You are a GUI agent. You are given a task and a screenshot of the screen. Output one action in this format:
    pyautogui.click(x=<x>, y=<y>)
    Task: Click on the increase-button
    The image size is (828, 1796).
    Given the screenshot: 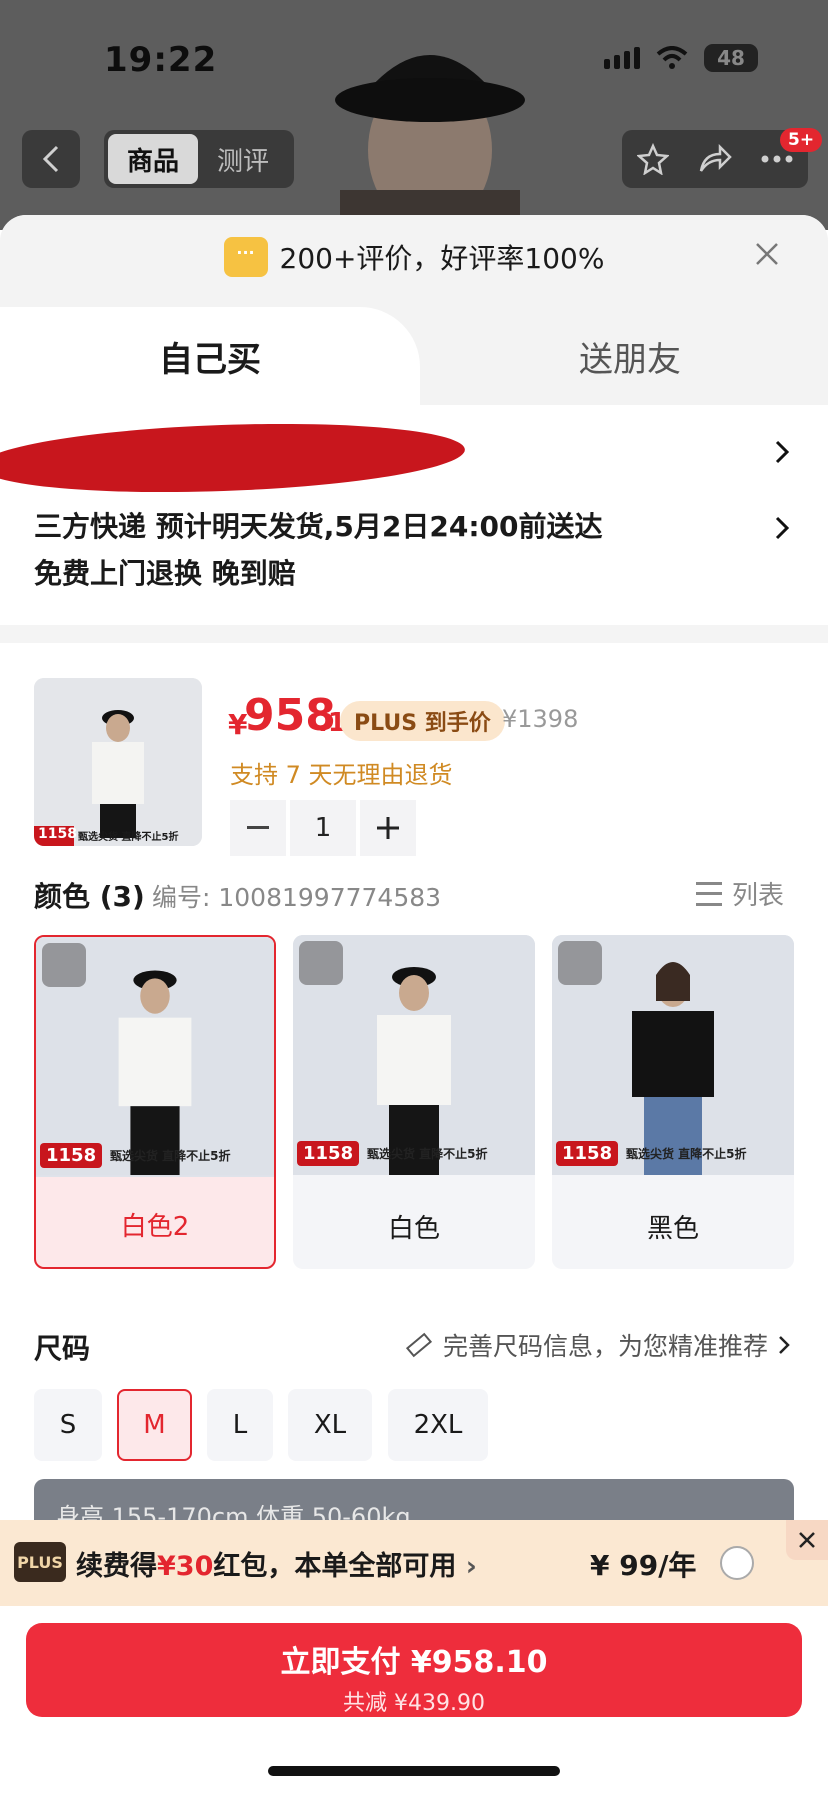 What is the action you would take?
    pyautogui.click(x=388, y=828)
    